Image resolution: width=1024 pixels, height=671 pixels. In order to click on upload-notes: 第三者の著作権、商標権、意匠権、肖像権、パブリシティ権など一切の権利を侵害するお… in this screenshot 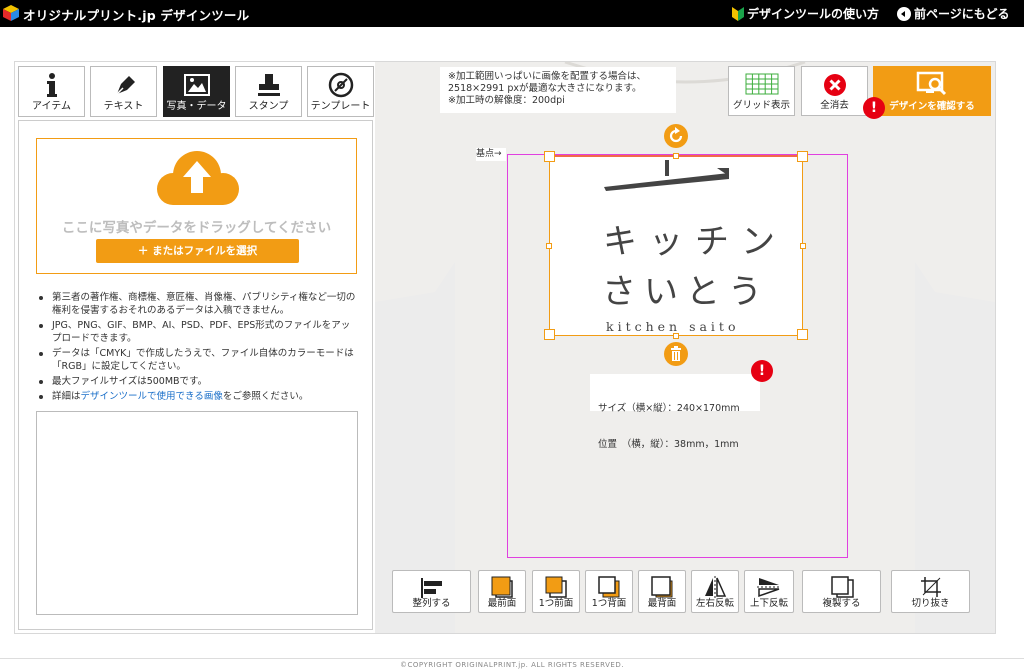, I will do `click(197, 348)`.